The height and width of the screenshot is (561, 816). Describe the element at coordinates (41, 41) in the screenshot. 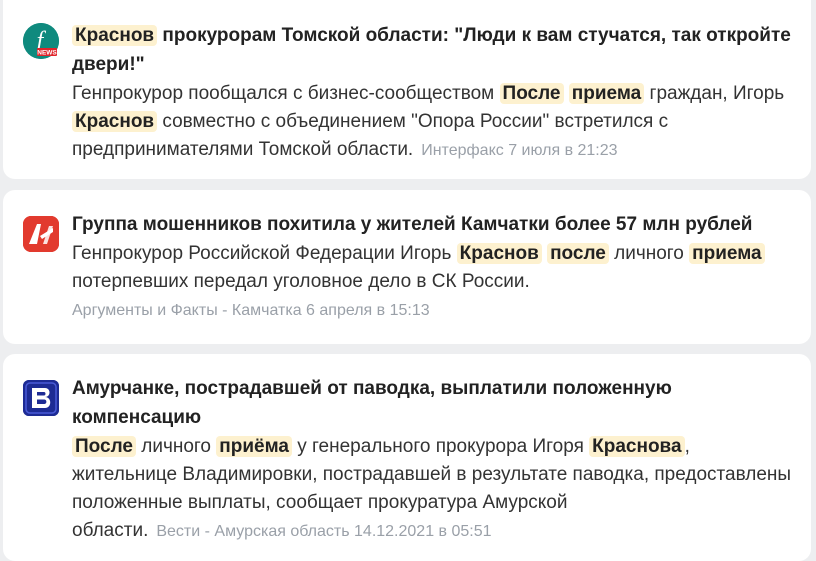

I see `interfax-logo-icon: f NEWS` at that location.